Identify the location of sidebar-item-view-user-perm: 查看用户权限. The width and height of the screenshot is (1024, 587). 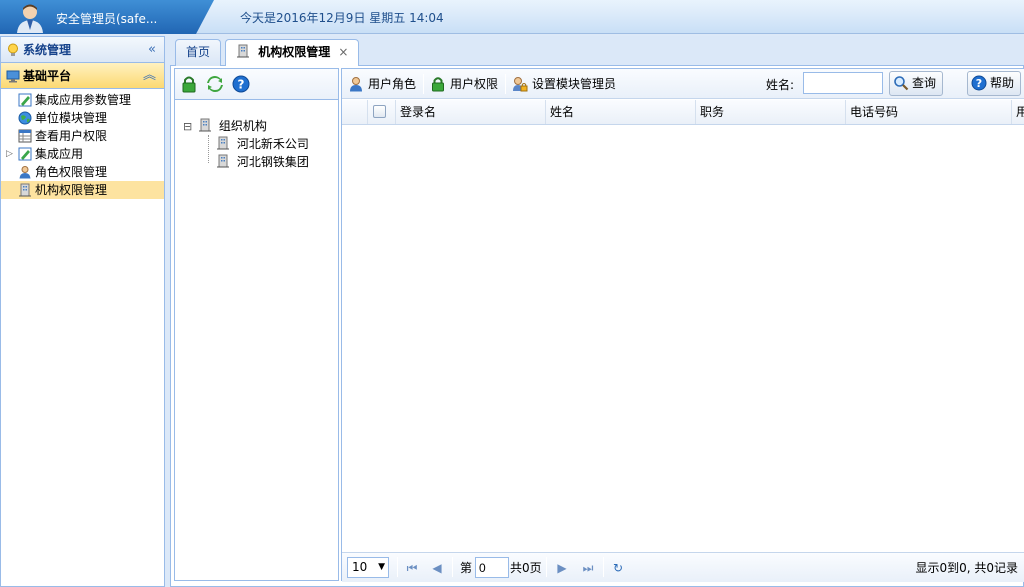
(82, 136).